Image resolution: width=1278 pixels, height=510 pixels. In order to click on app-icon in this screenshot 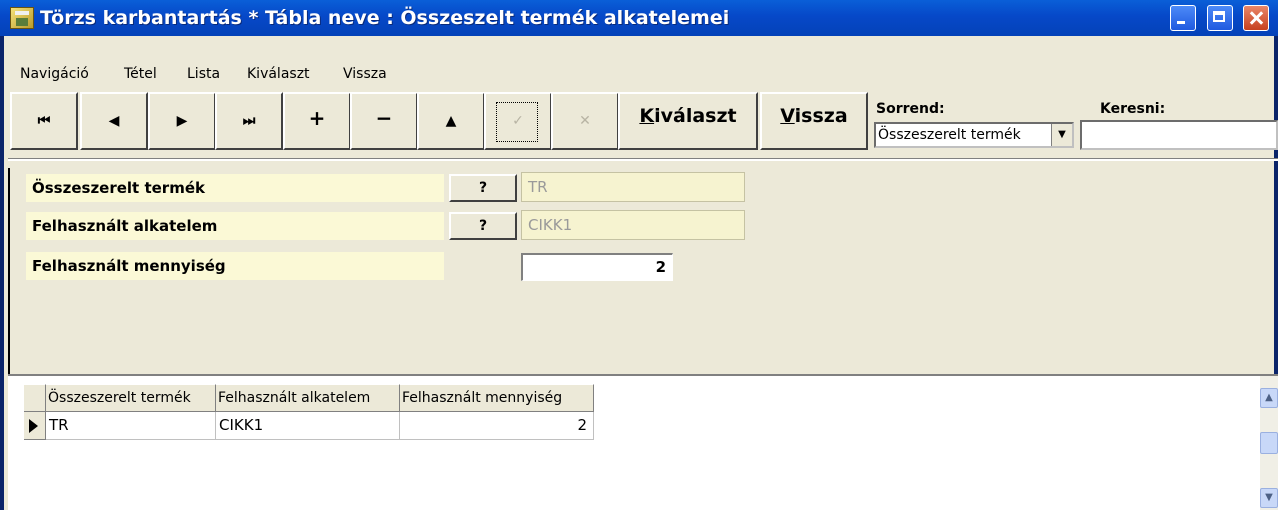, I will do `click(22, 18)`.